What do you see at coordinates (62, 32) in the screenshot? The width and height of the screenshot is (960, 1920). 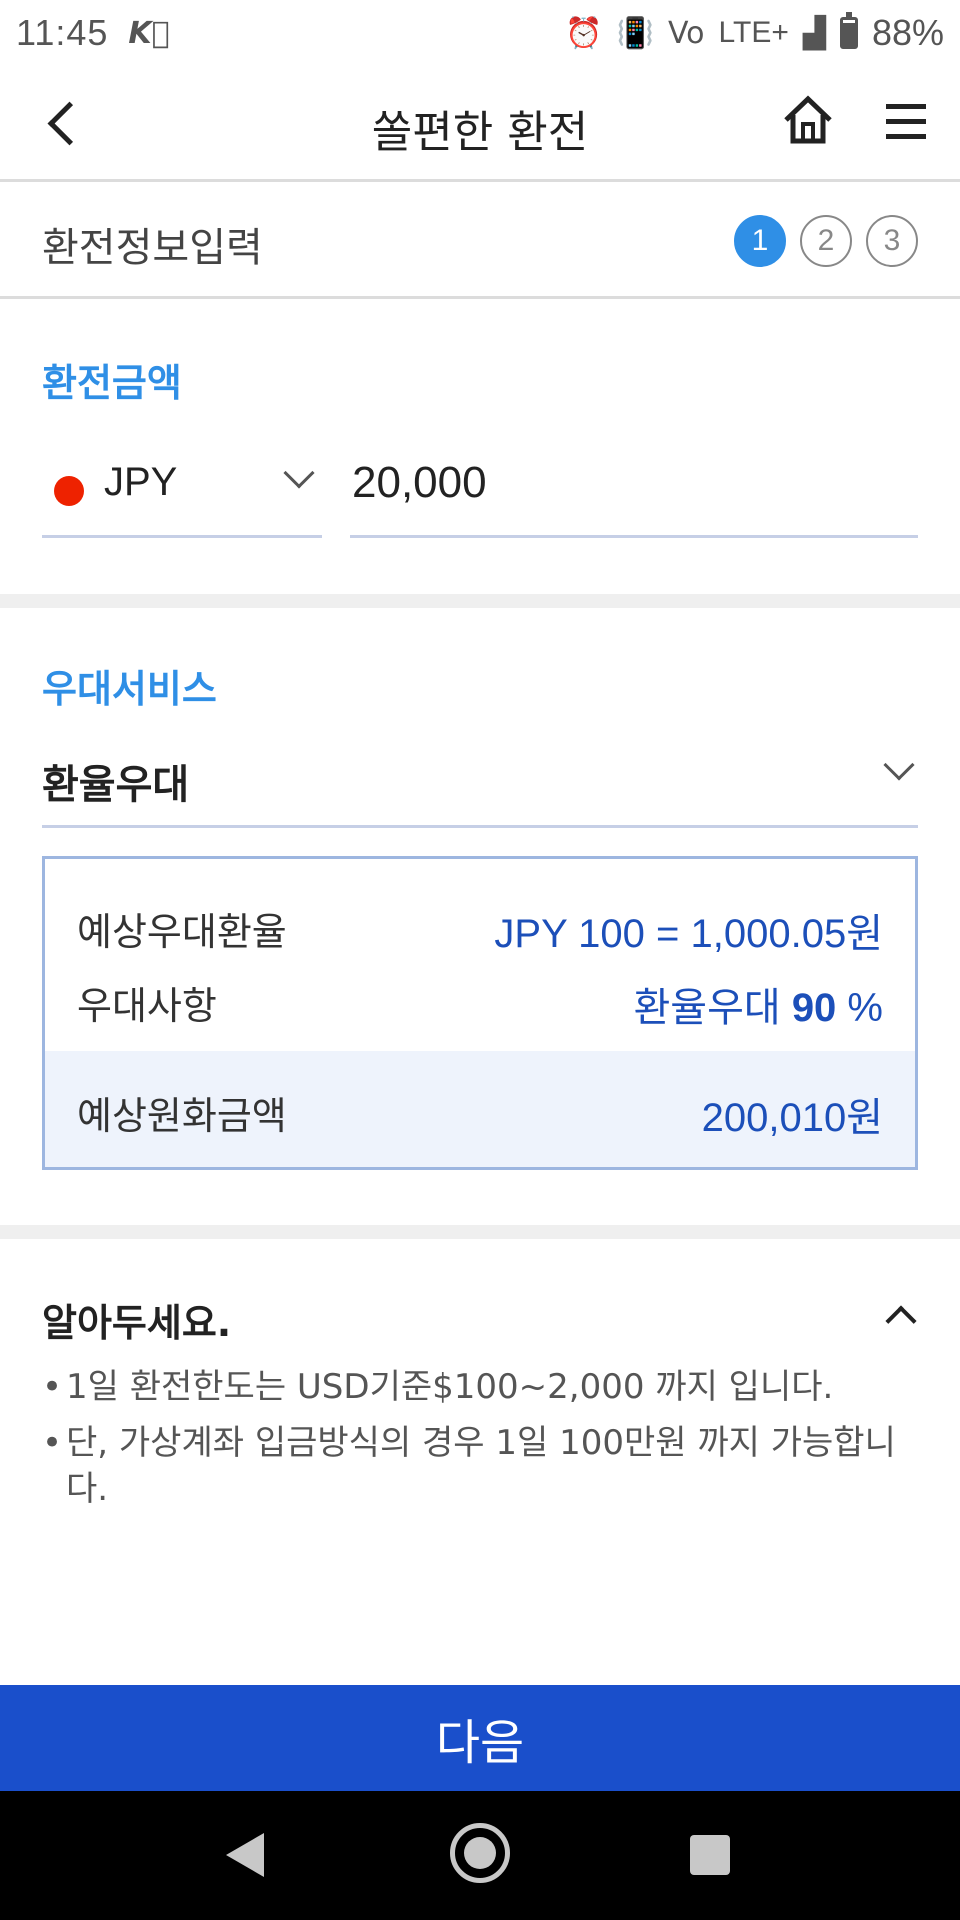 I see `status-time: 11:45` at bounding box center [62, 32].